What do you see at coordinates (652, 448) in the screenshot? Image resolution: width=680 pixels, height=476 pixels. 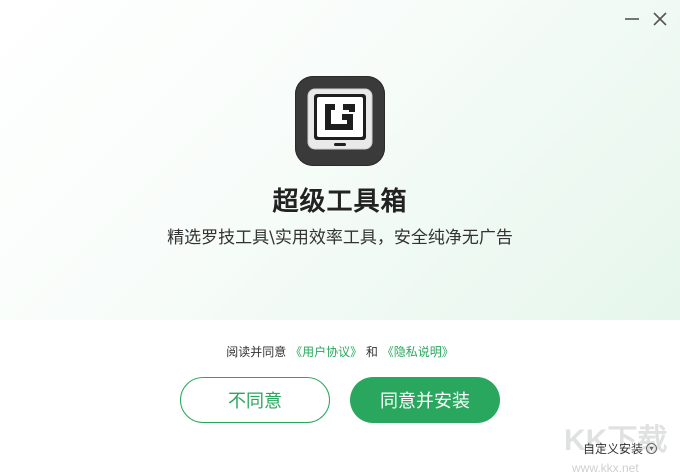 I see `chevron-down-icon: ▾` at bounding box center [652, 448].